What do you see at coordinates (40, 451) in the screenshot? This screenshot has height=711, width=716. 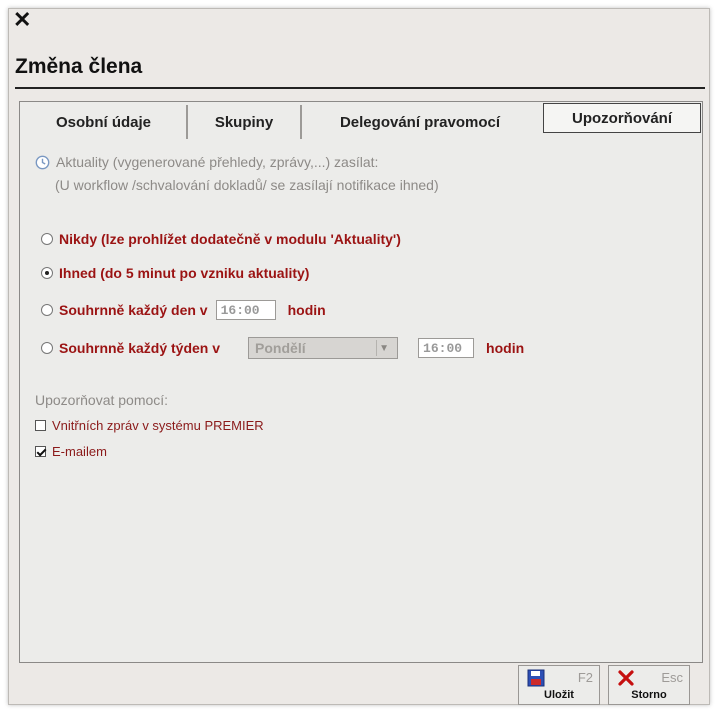 I see `checkbox-email` at bounding box center [40, 451].